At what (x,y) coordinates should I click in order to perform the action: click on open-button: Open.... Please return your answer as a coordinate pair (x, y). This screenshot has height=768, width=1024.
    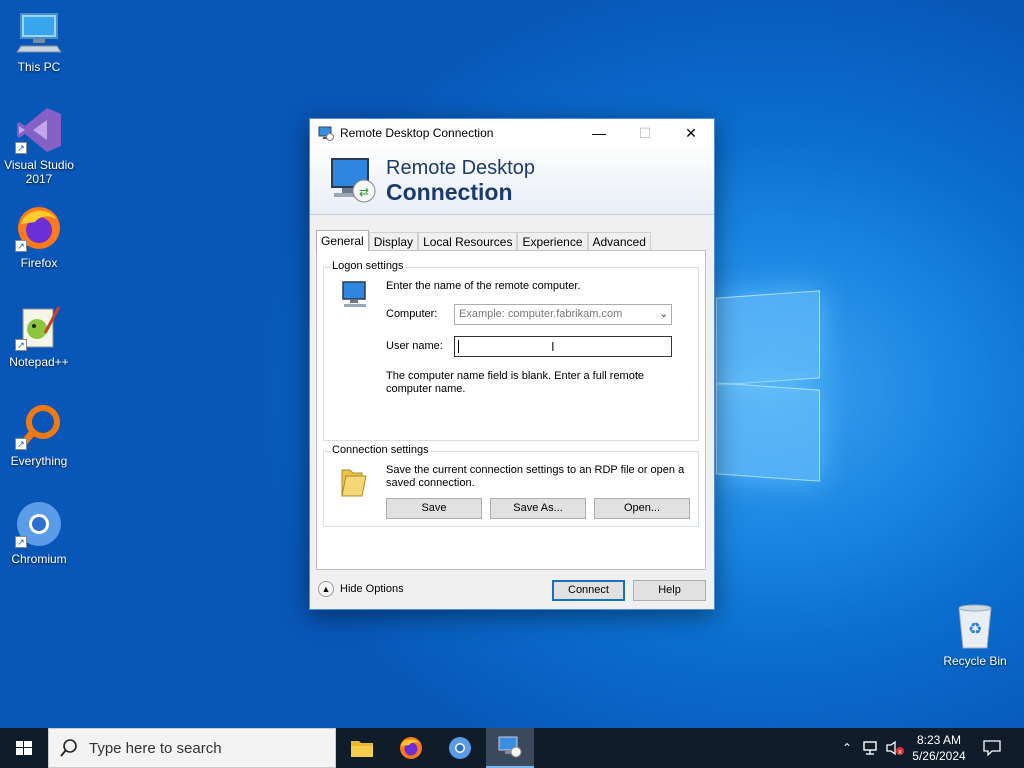
    Looking at the image, I should click on (642, 508).